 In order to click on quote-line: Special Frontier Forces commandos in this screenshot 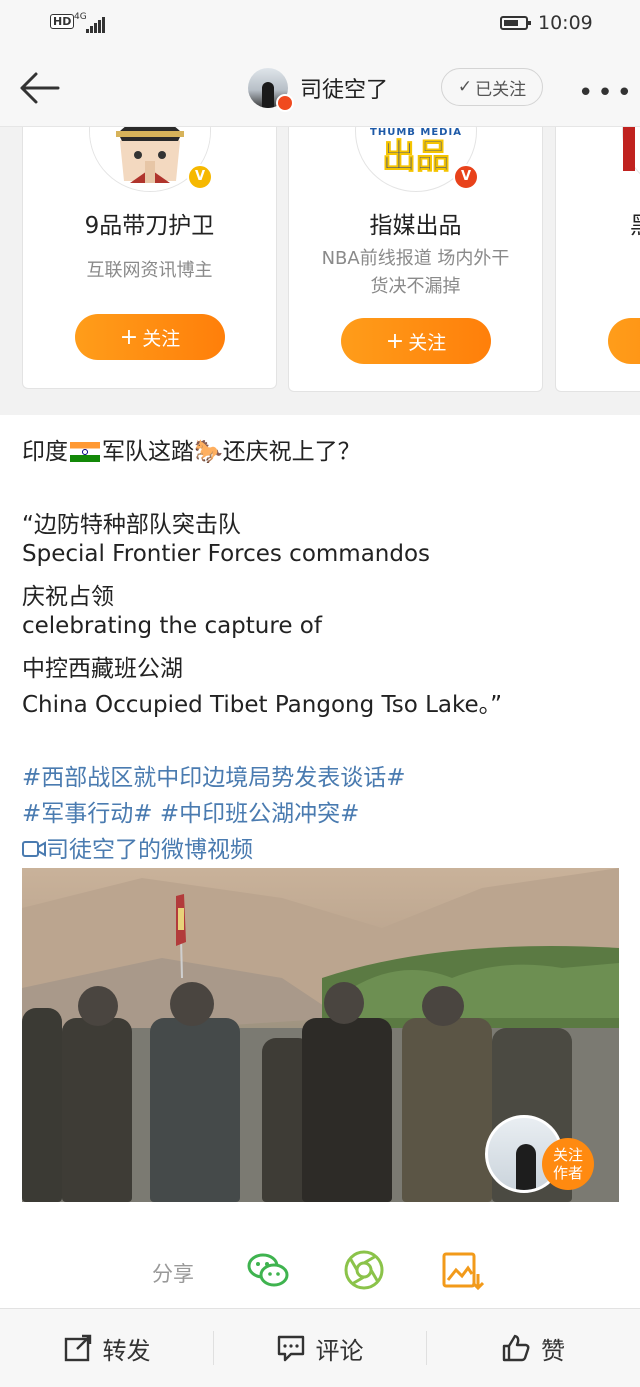, I will do `click(226, 554)`.